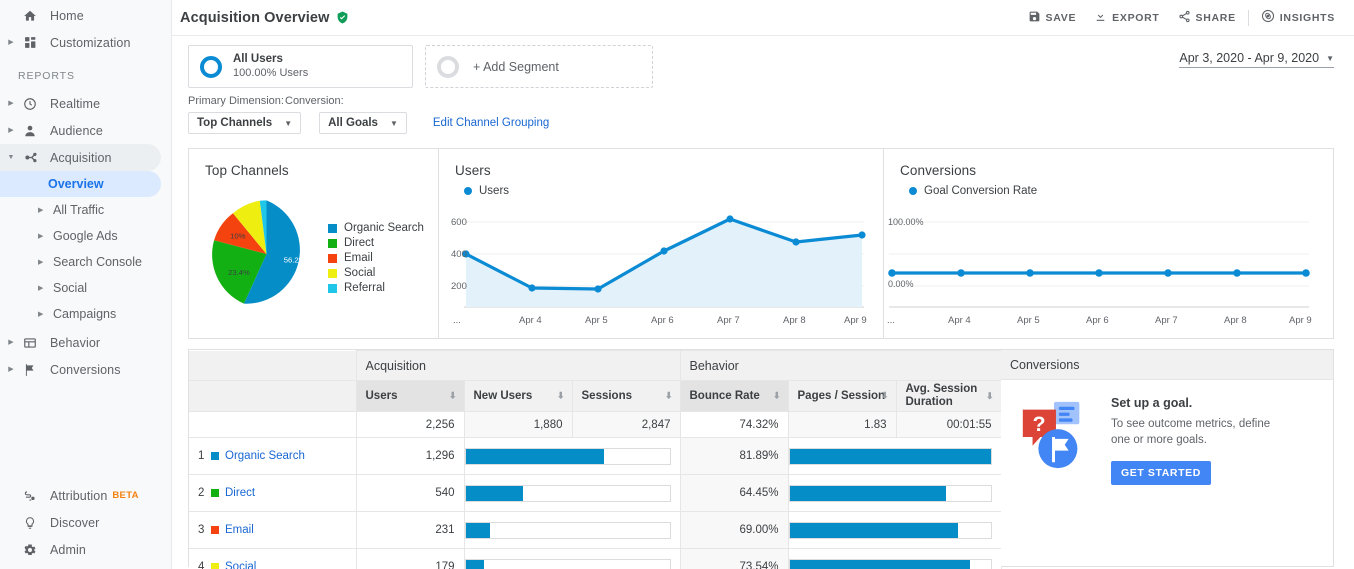 The image size is (1354, 569). I want to click on conversion-select: All Goals ▼, so click(363, 123).